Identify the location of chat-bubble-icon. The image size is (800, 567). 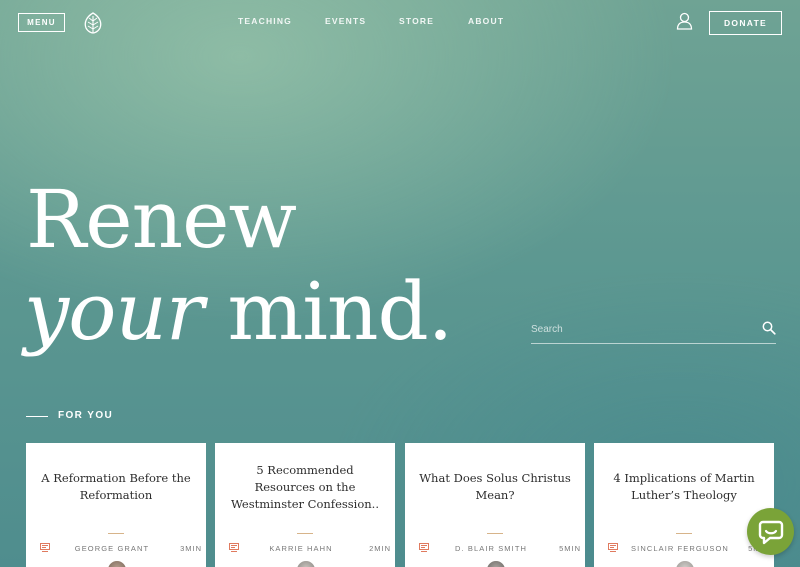
(770, 532).